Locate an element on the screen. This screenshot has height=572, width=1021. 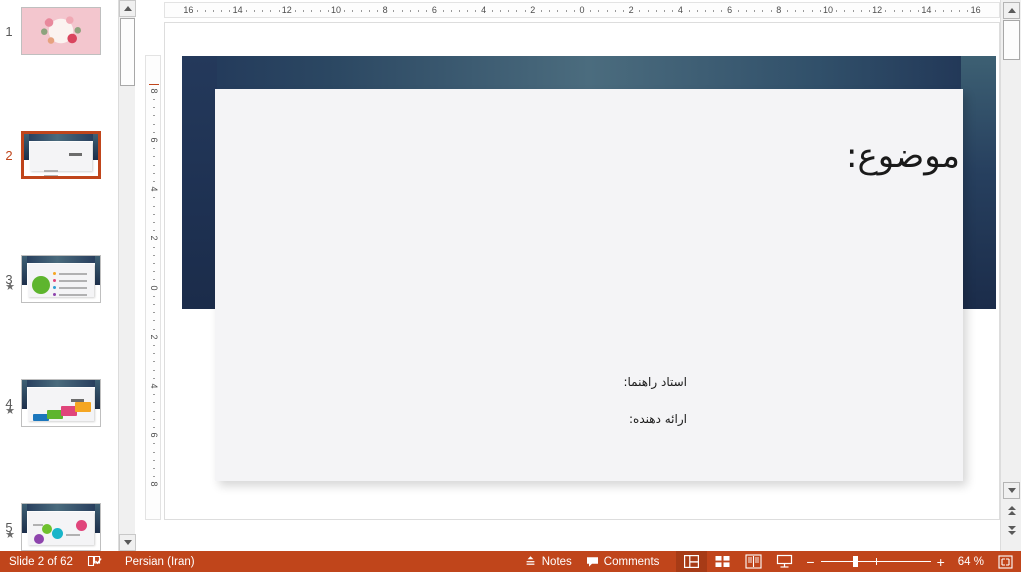
slide-scroll-up-button is located at coordinates (1011, 10).